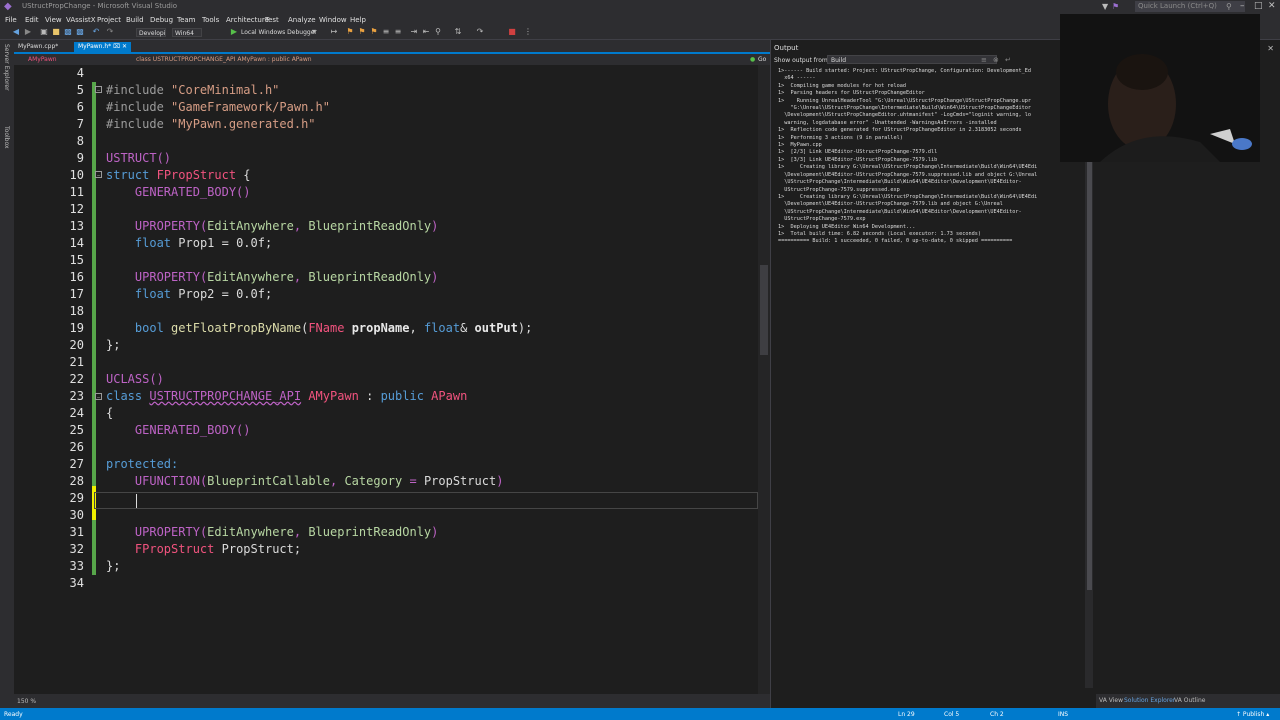 This screenshot has height=720, width=1280. I want to click on comment-icon: ≡, so click(386, 32).